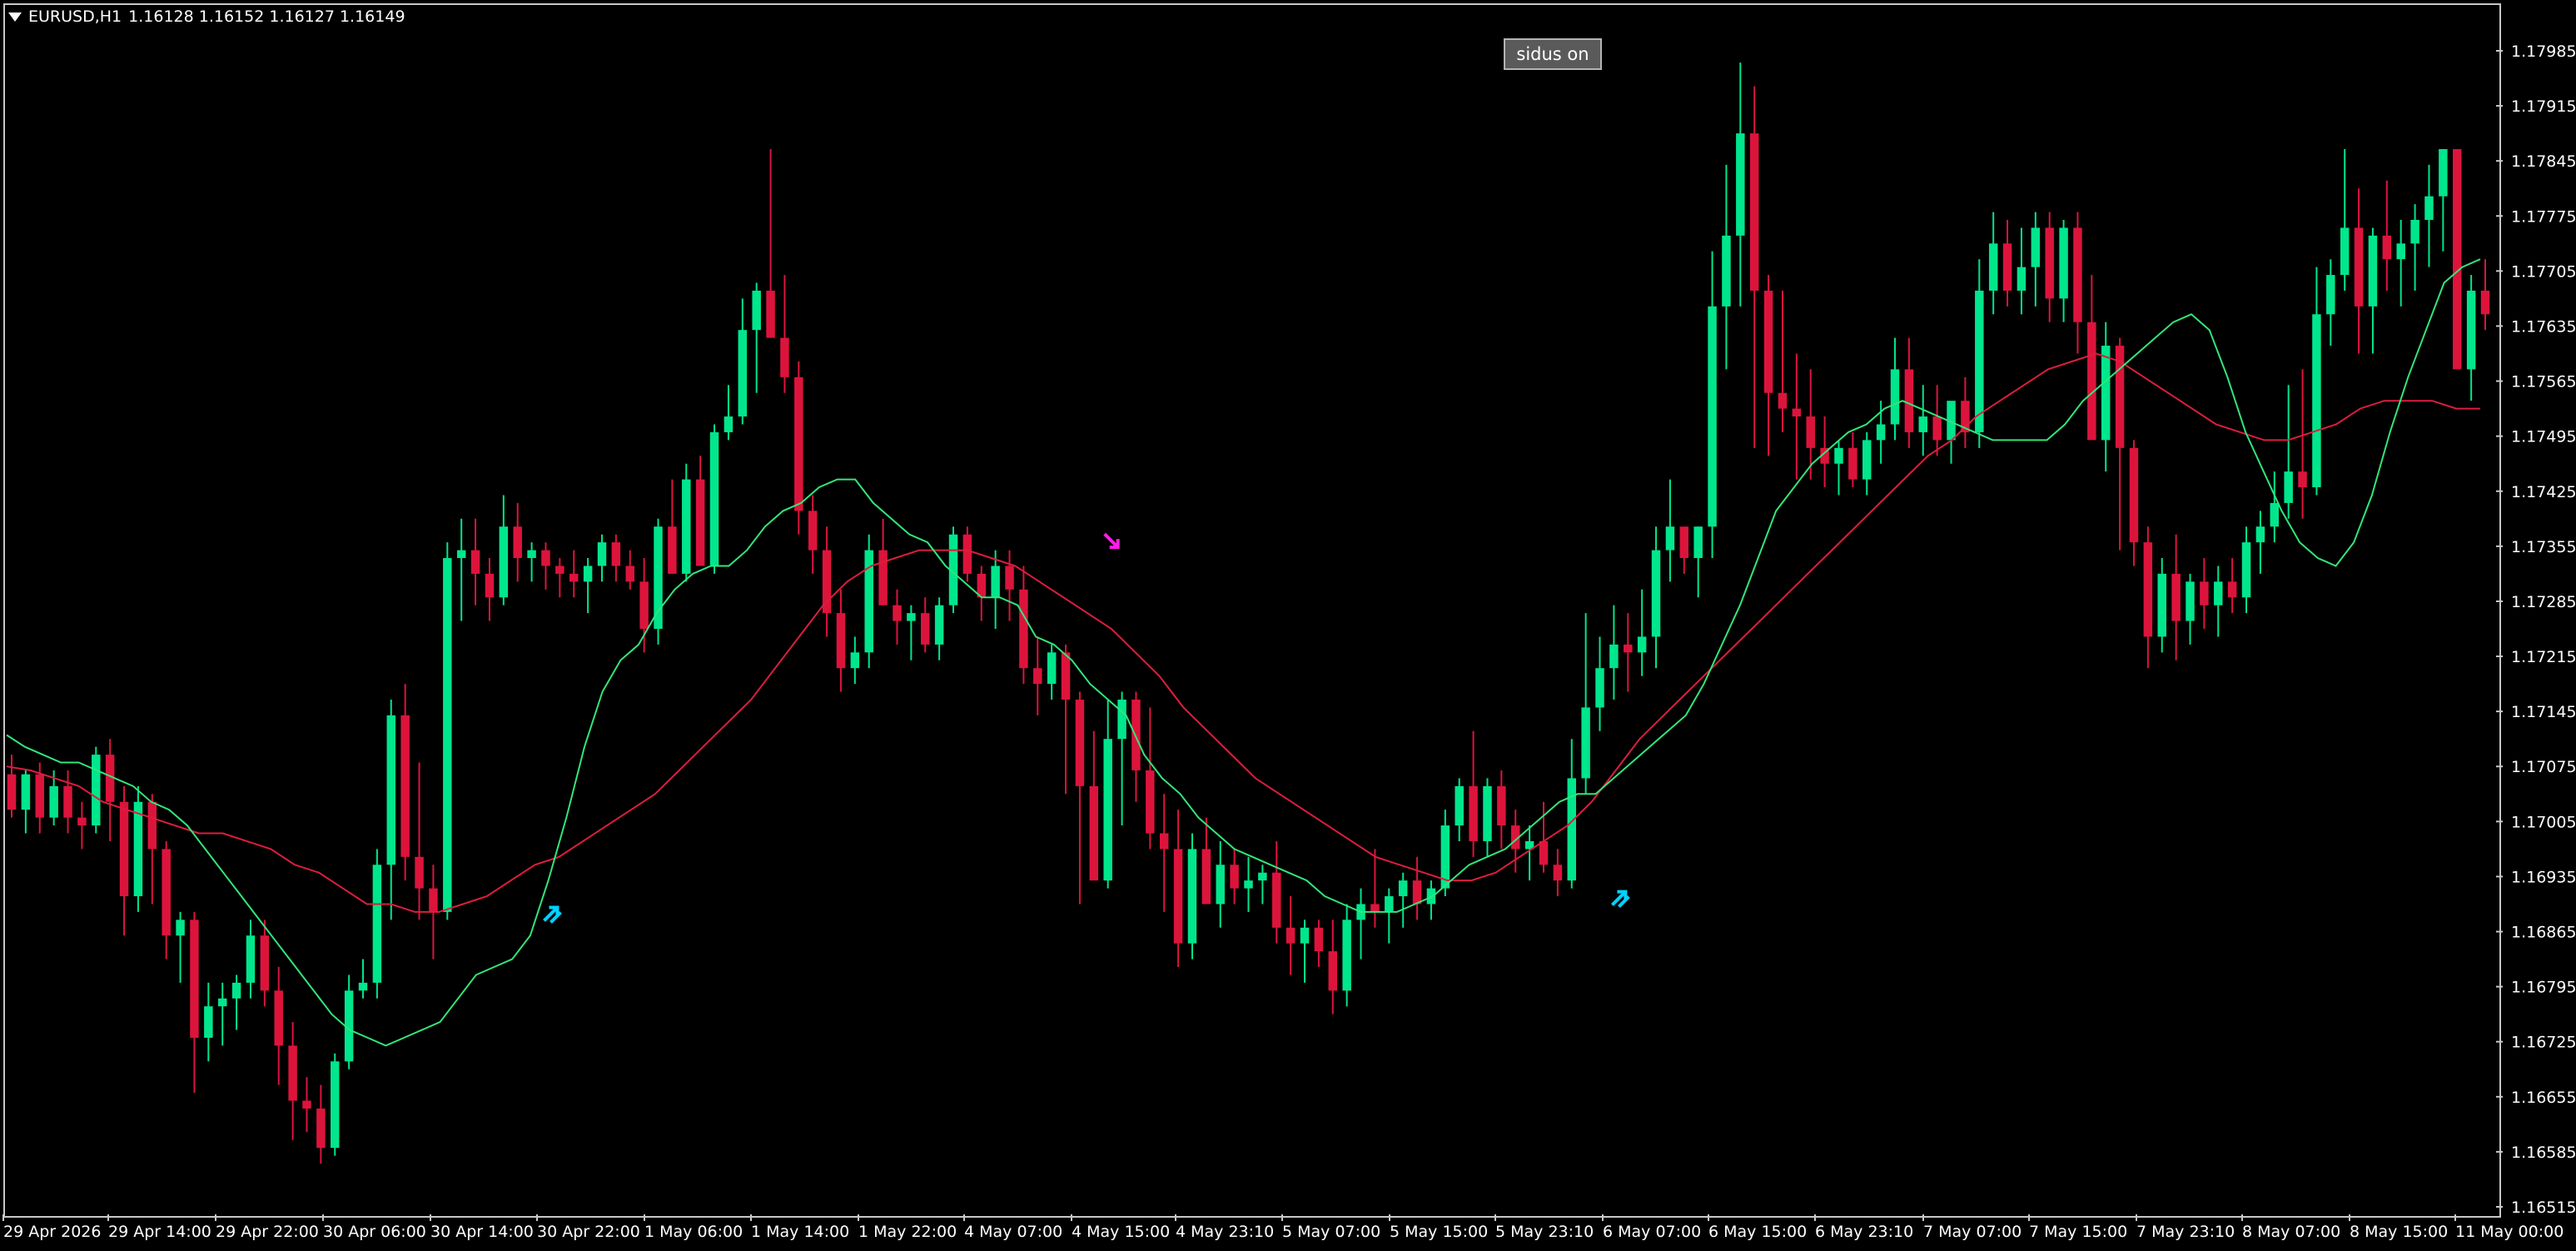 This screenshot has width=2576, height=1251. Describe the element at coordinates (552, 914) in the screenshot. I see `buy-signal-arrow-icon` at that location.